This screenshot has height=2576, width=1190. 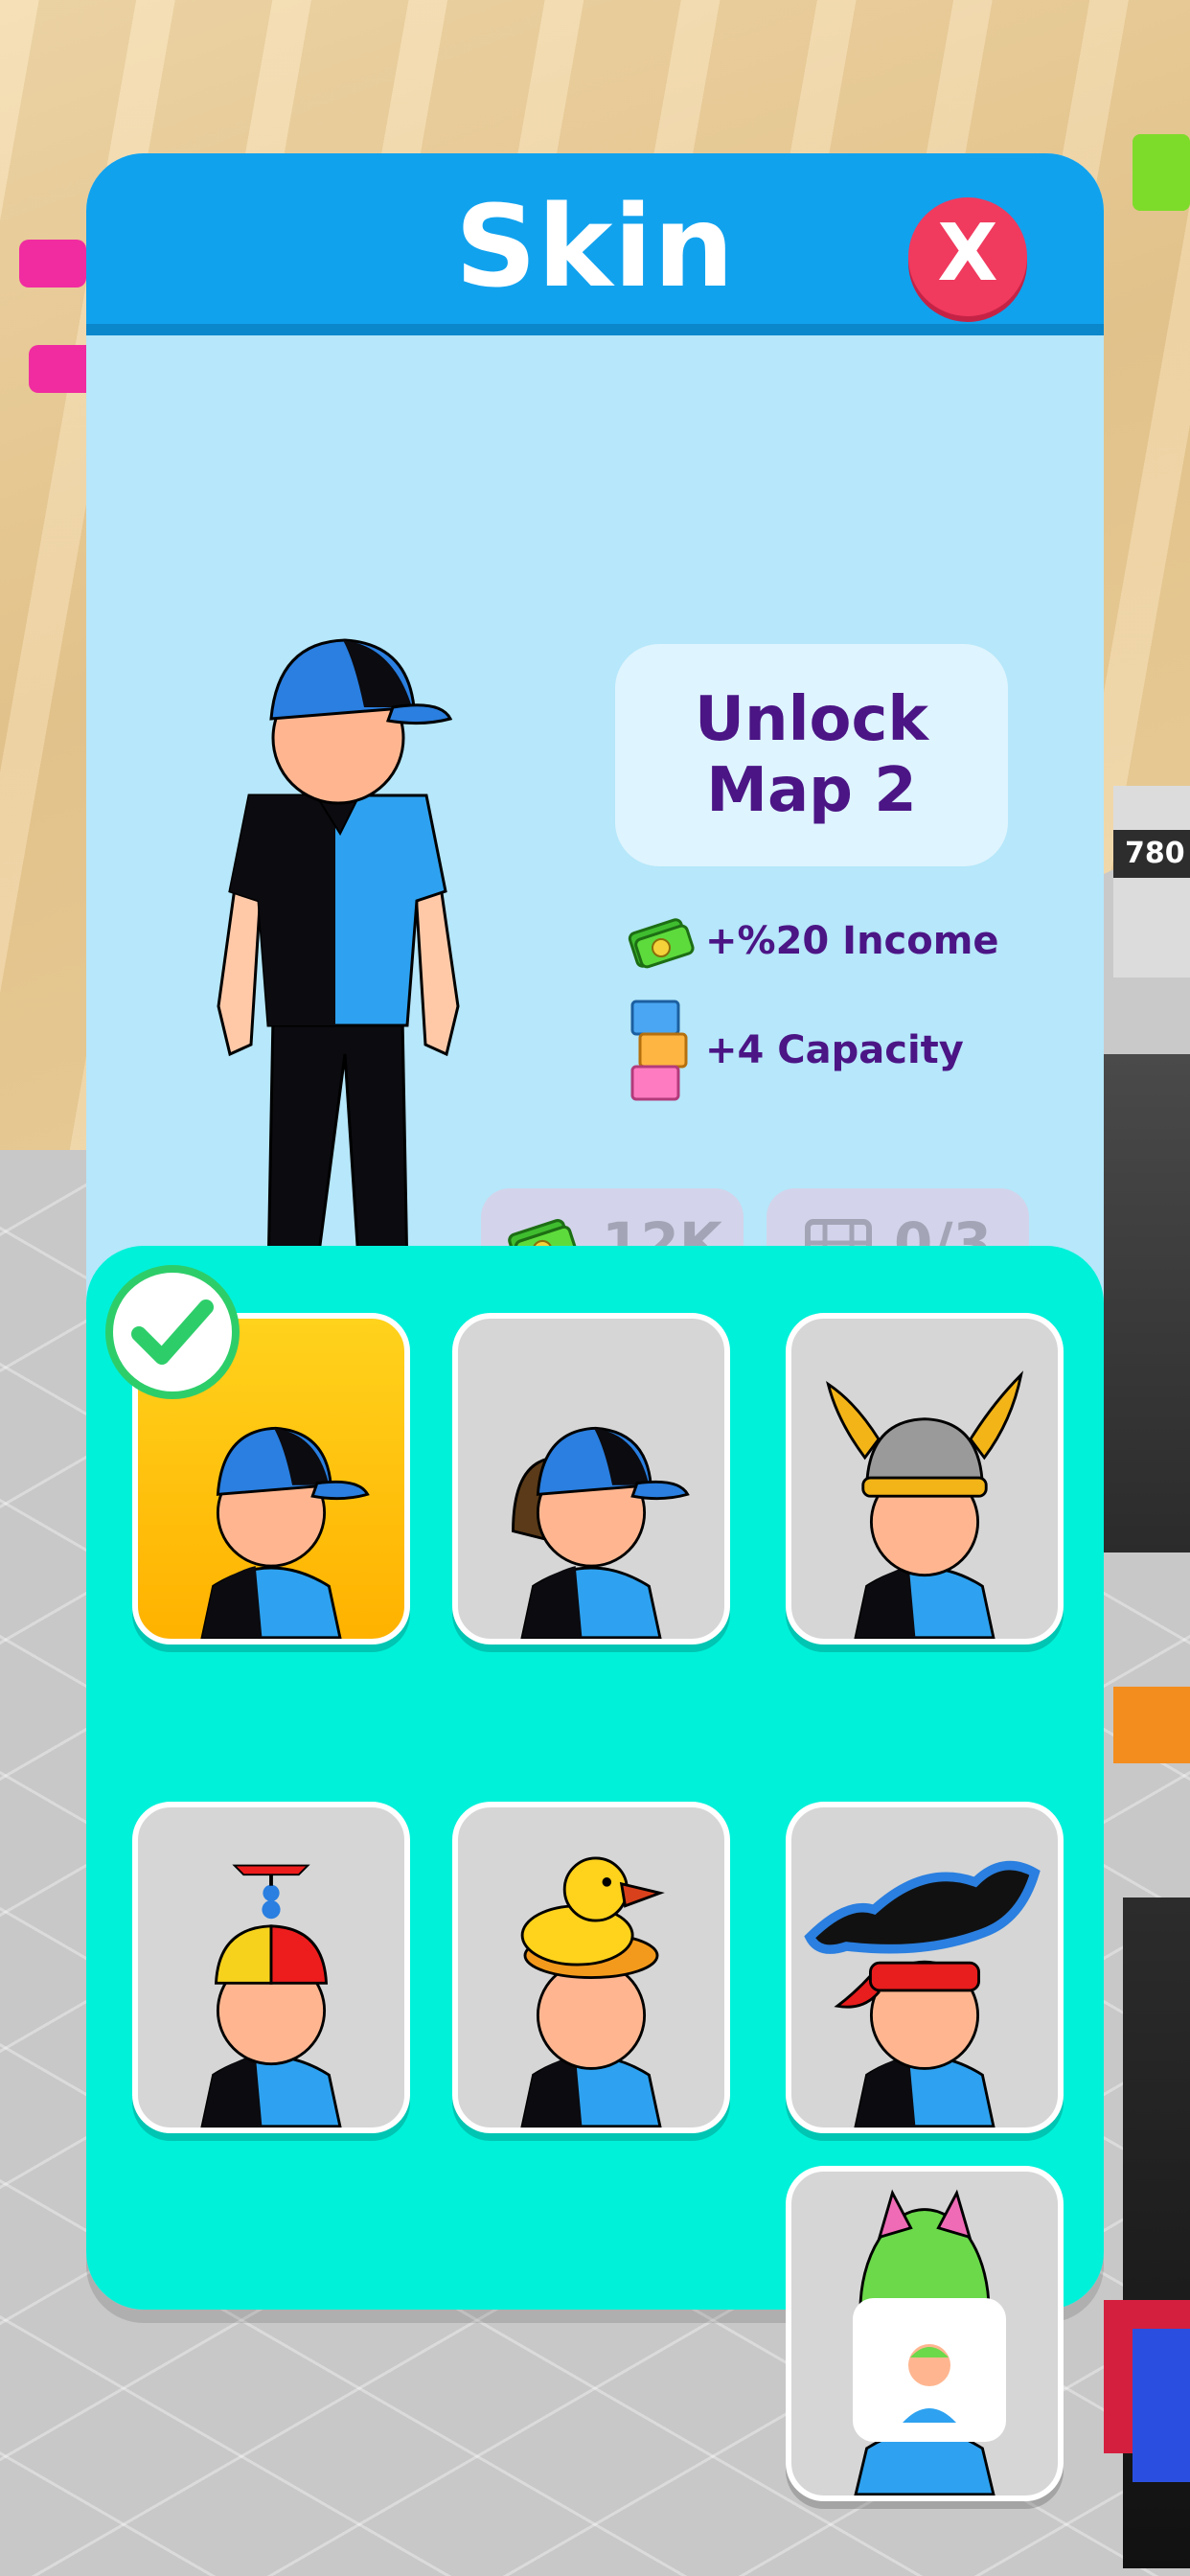 I want to click on perk-income: +%20 Income, so click(x=811, y=941).